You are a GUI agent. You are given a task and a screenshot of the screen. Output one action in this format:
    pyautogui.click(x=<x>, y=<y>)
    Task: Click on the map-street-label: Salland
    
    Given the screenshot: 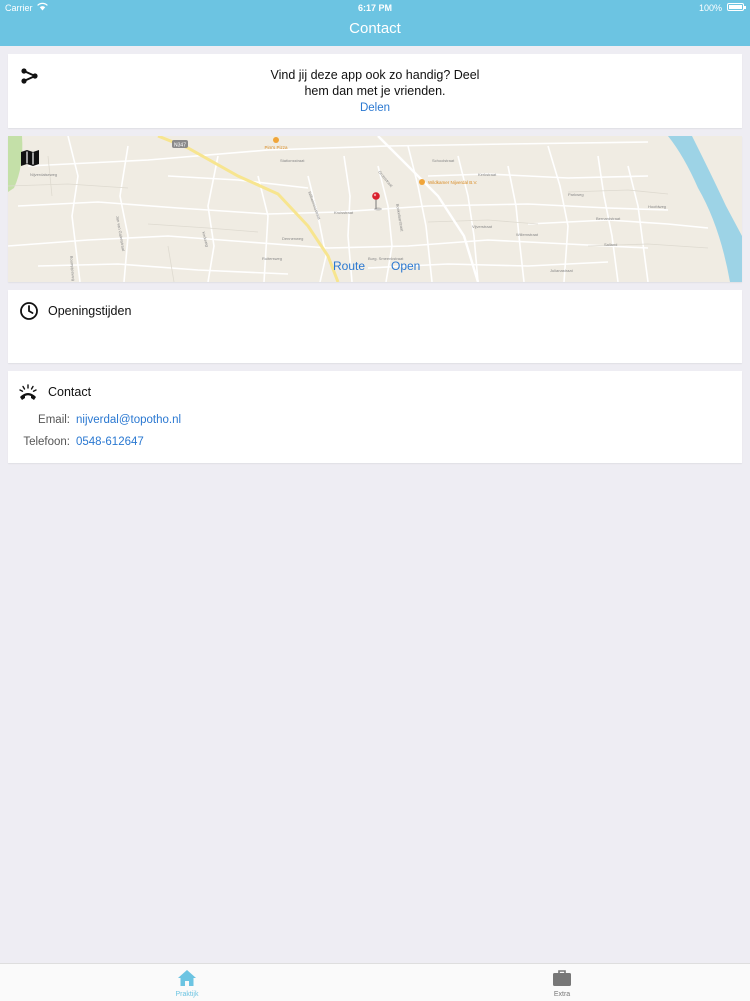 What is the action you would take?
    pyautogui.click(x=610, y=244)
    